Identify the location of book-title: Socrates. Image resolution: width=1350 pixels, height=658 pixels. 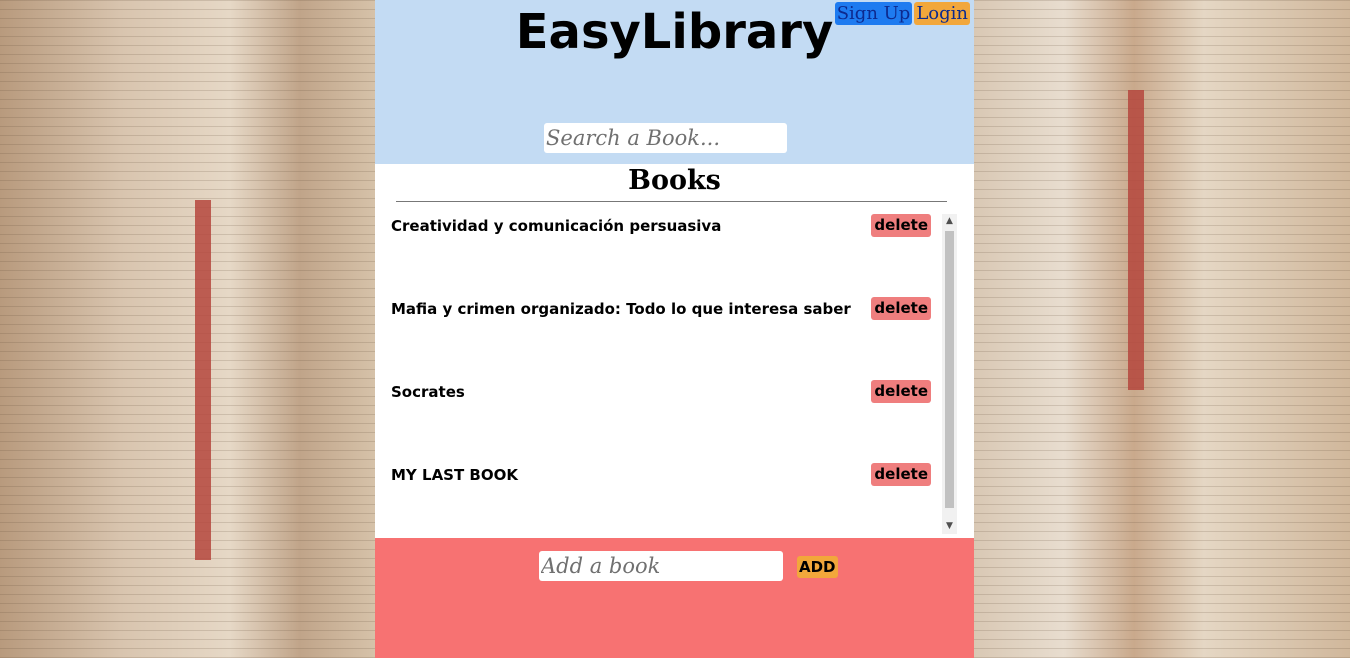
(428, 392).